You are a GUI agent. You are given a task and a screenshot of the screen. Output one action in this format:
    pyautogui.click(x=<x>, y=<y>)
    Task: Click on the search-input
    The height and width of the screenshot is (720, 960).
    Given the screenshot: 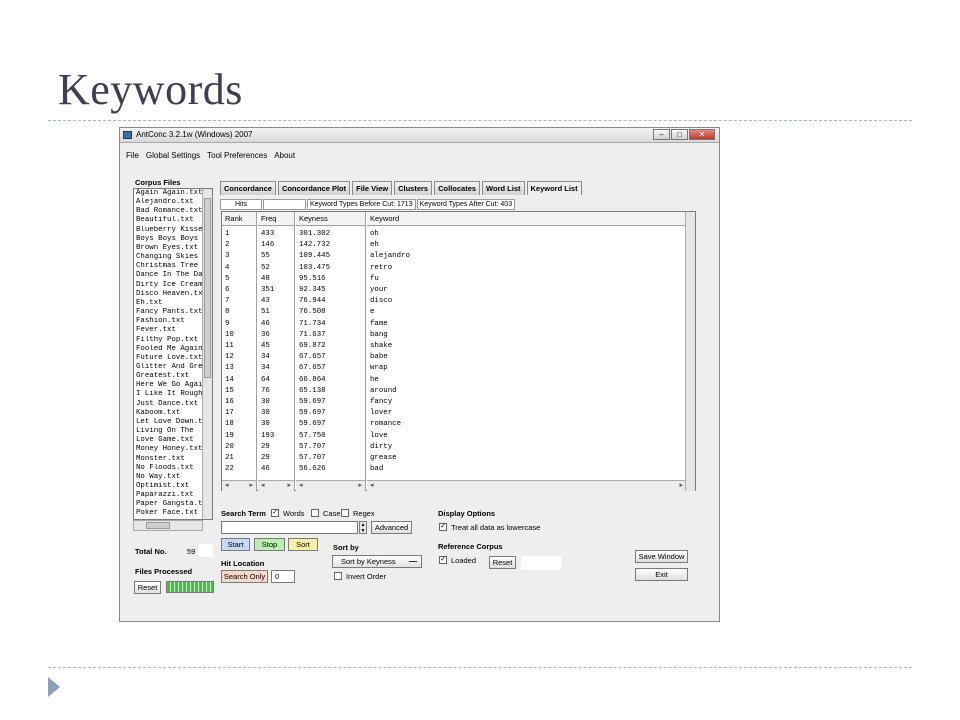 What is the action you would take?
    pyautogui.click(x=289, y=527)
    